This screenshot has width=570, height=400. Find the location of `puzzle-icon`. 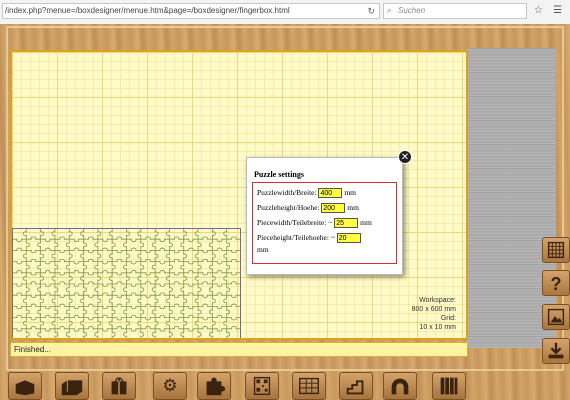

puzzle-icon is located at coordinates (216, 386).